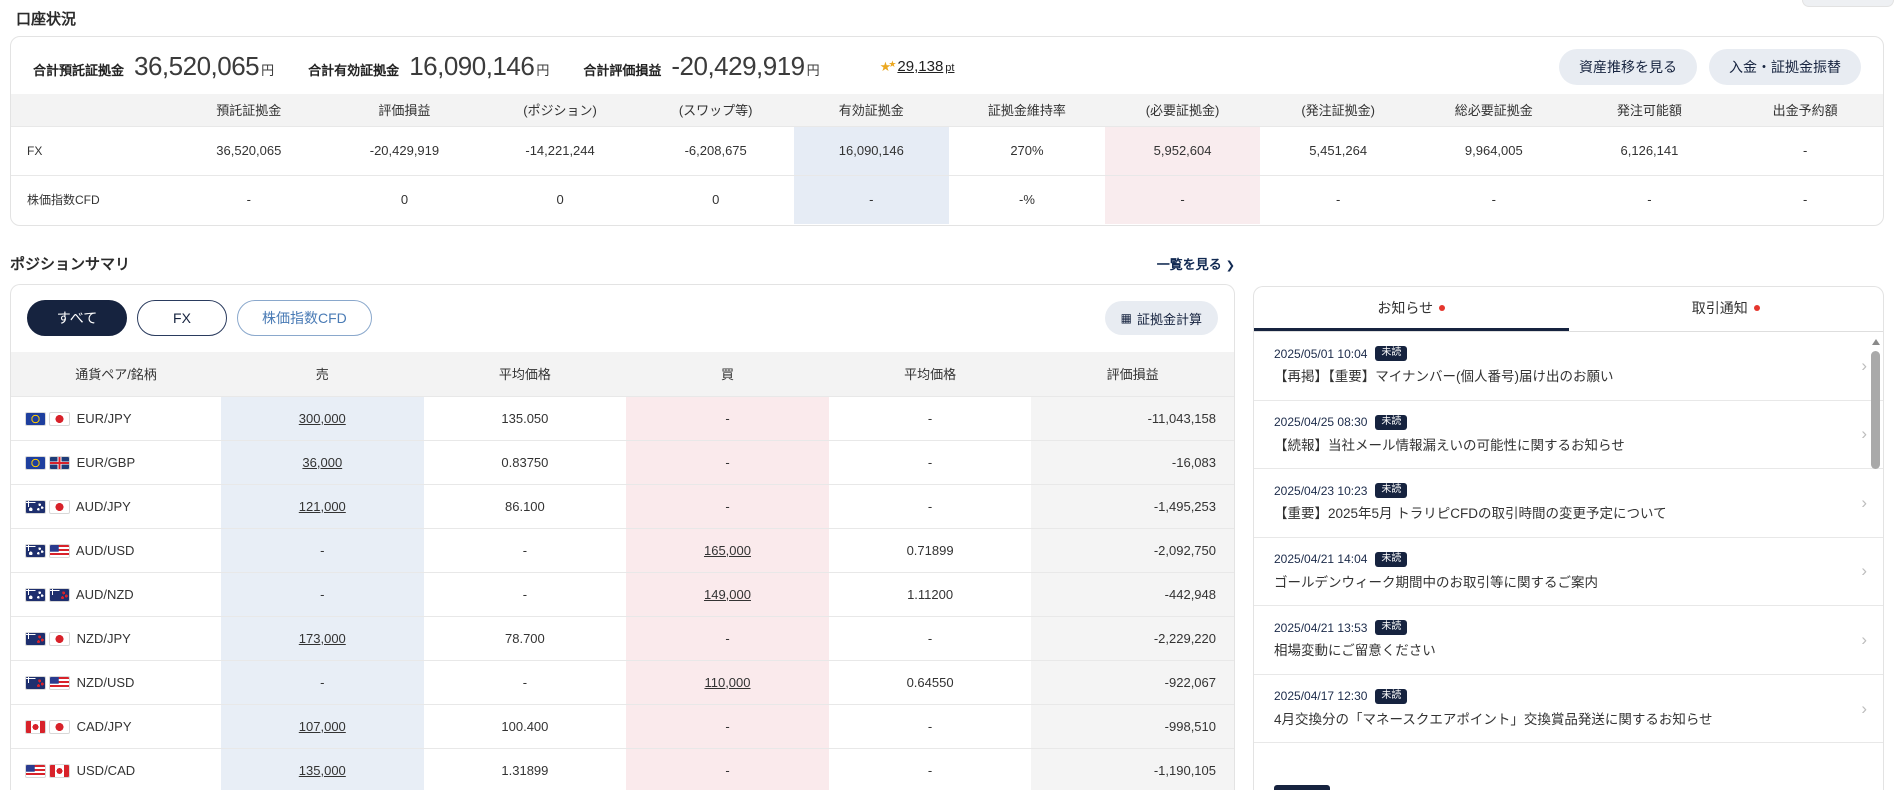  What do you see at coordinates (1411, 309) in the screenshot?
I see `tab-news: お知らせ` at bounding box center [1411, 309].